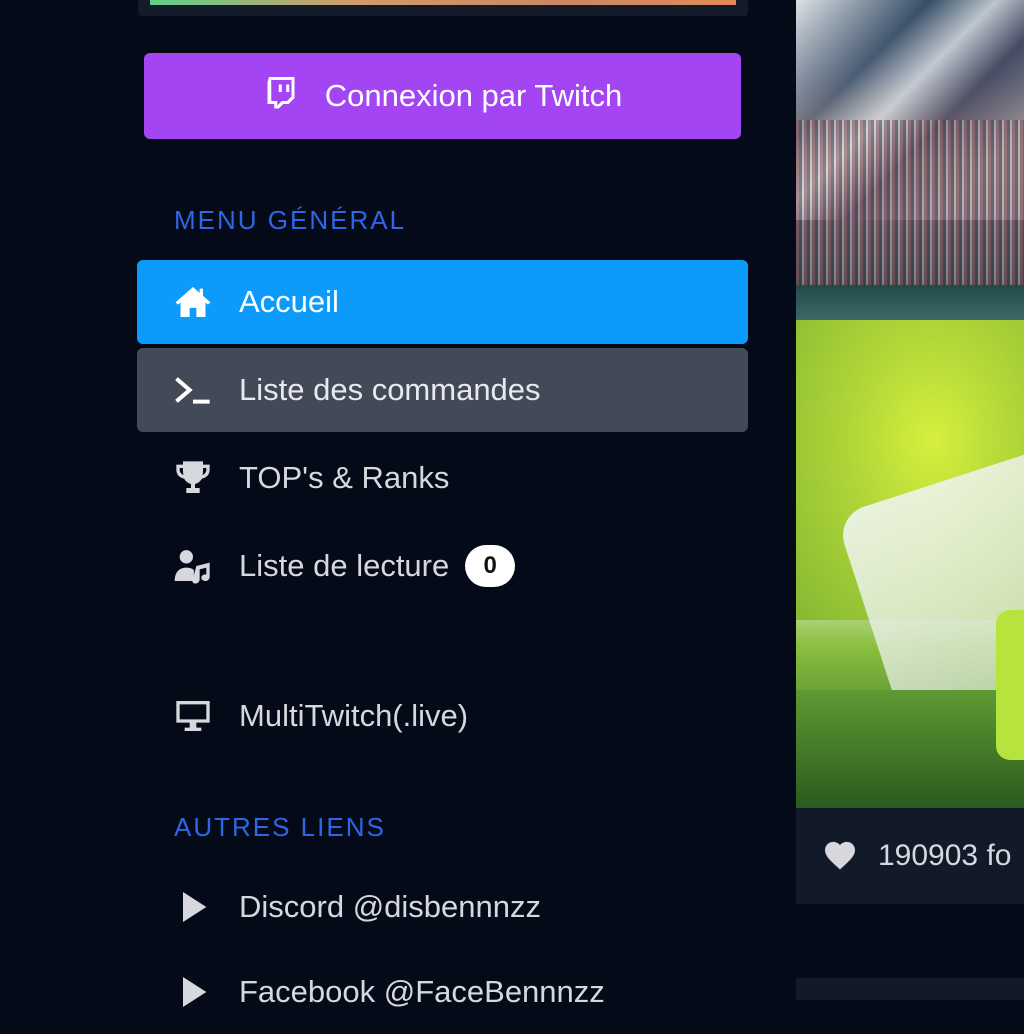 This screenshot has width=1024, height=1034. What do you see at coordinates (390, 906) in the screenshot?
I see `nav-item-label: Discord @disbennnzz` at bounding box center [390, 906].